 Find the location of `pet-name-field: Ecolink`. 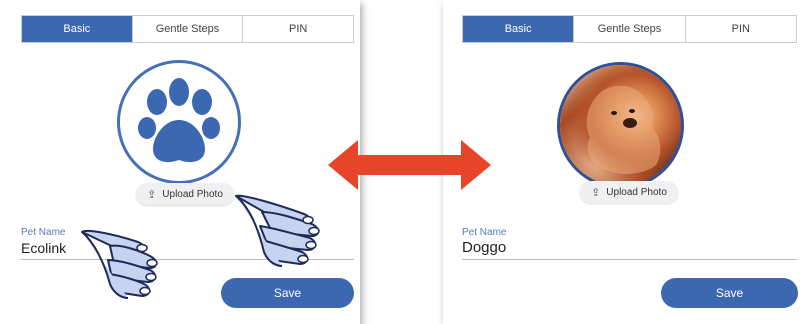

pet-name-field: Ecolink is located at coordinates (43, 248).